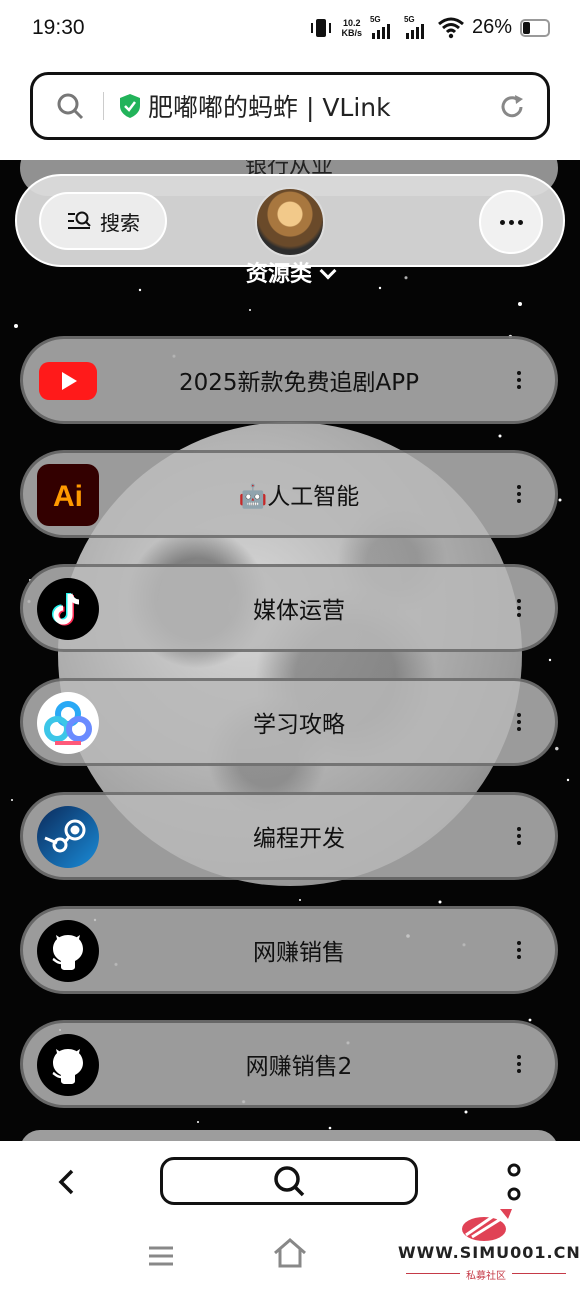  I want to click on status-icons: 10.2 KB/s 5G 5G 26%, so click(429, 27).